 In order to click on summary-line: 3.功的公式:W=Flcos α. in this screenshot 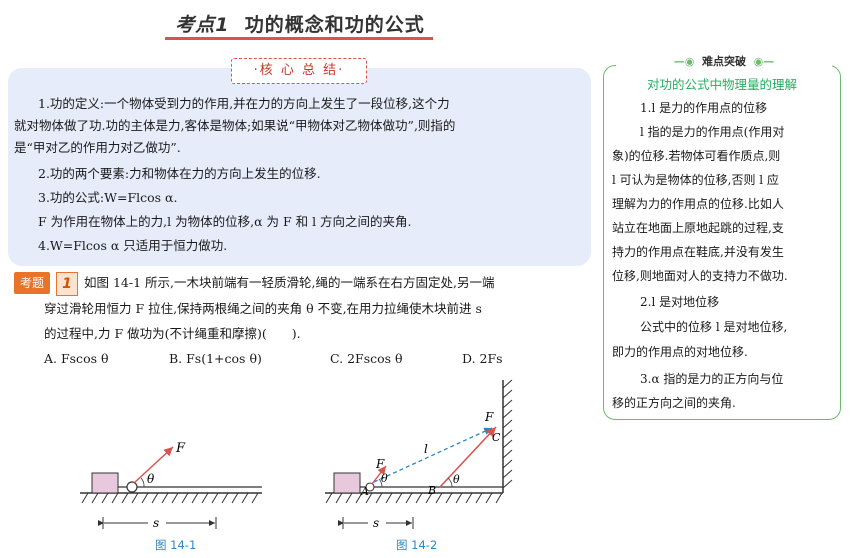, I will do `click(108, 197)`.